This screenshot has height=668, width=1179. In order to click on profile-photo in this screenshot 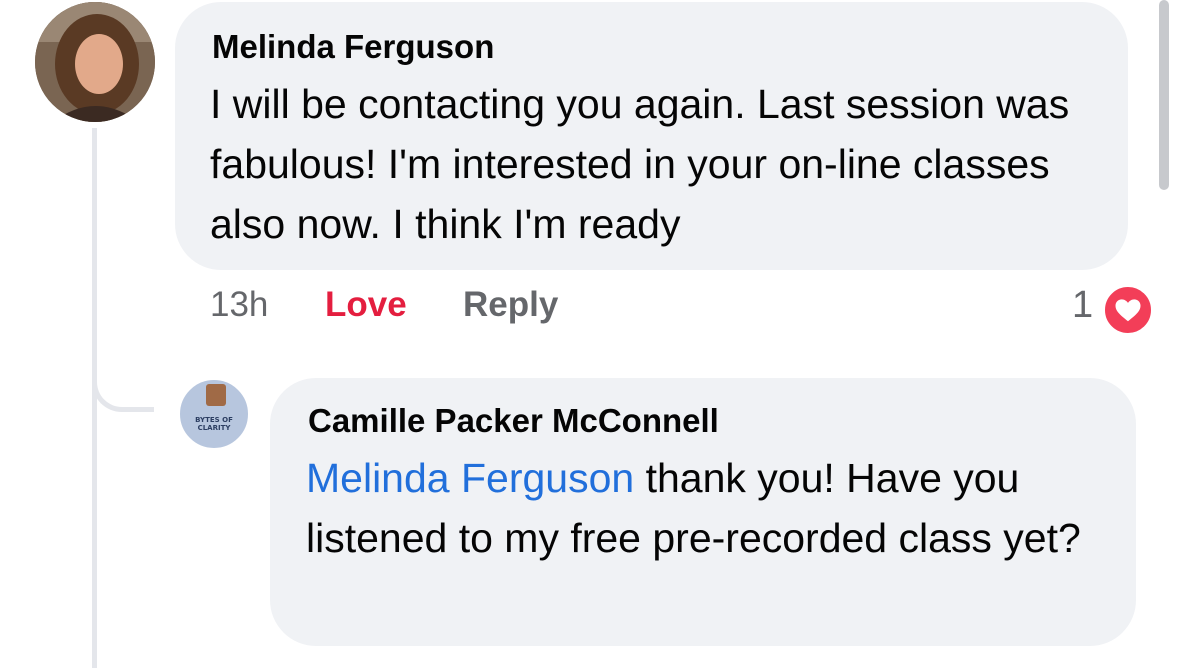, I will do `click(95, 62)`.